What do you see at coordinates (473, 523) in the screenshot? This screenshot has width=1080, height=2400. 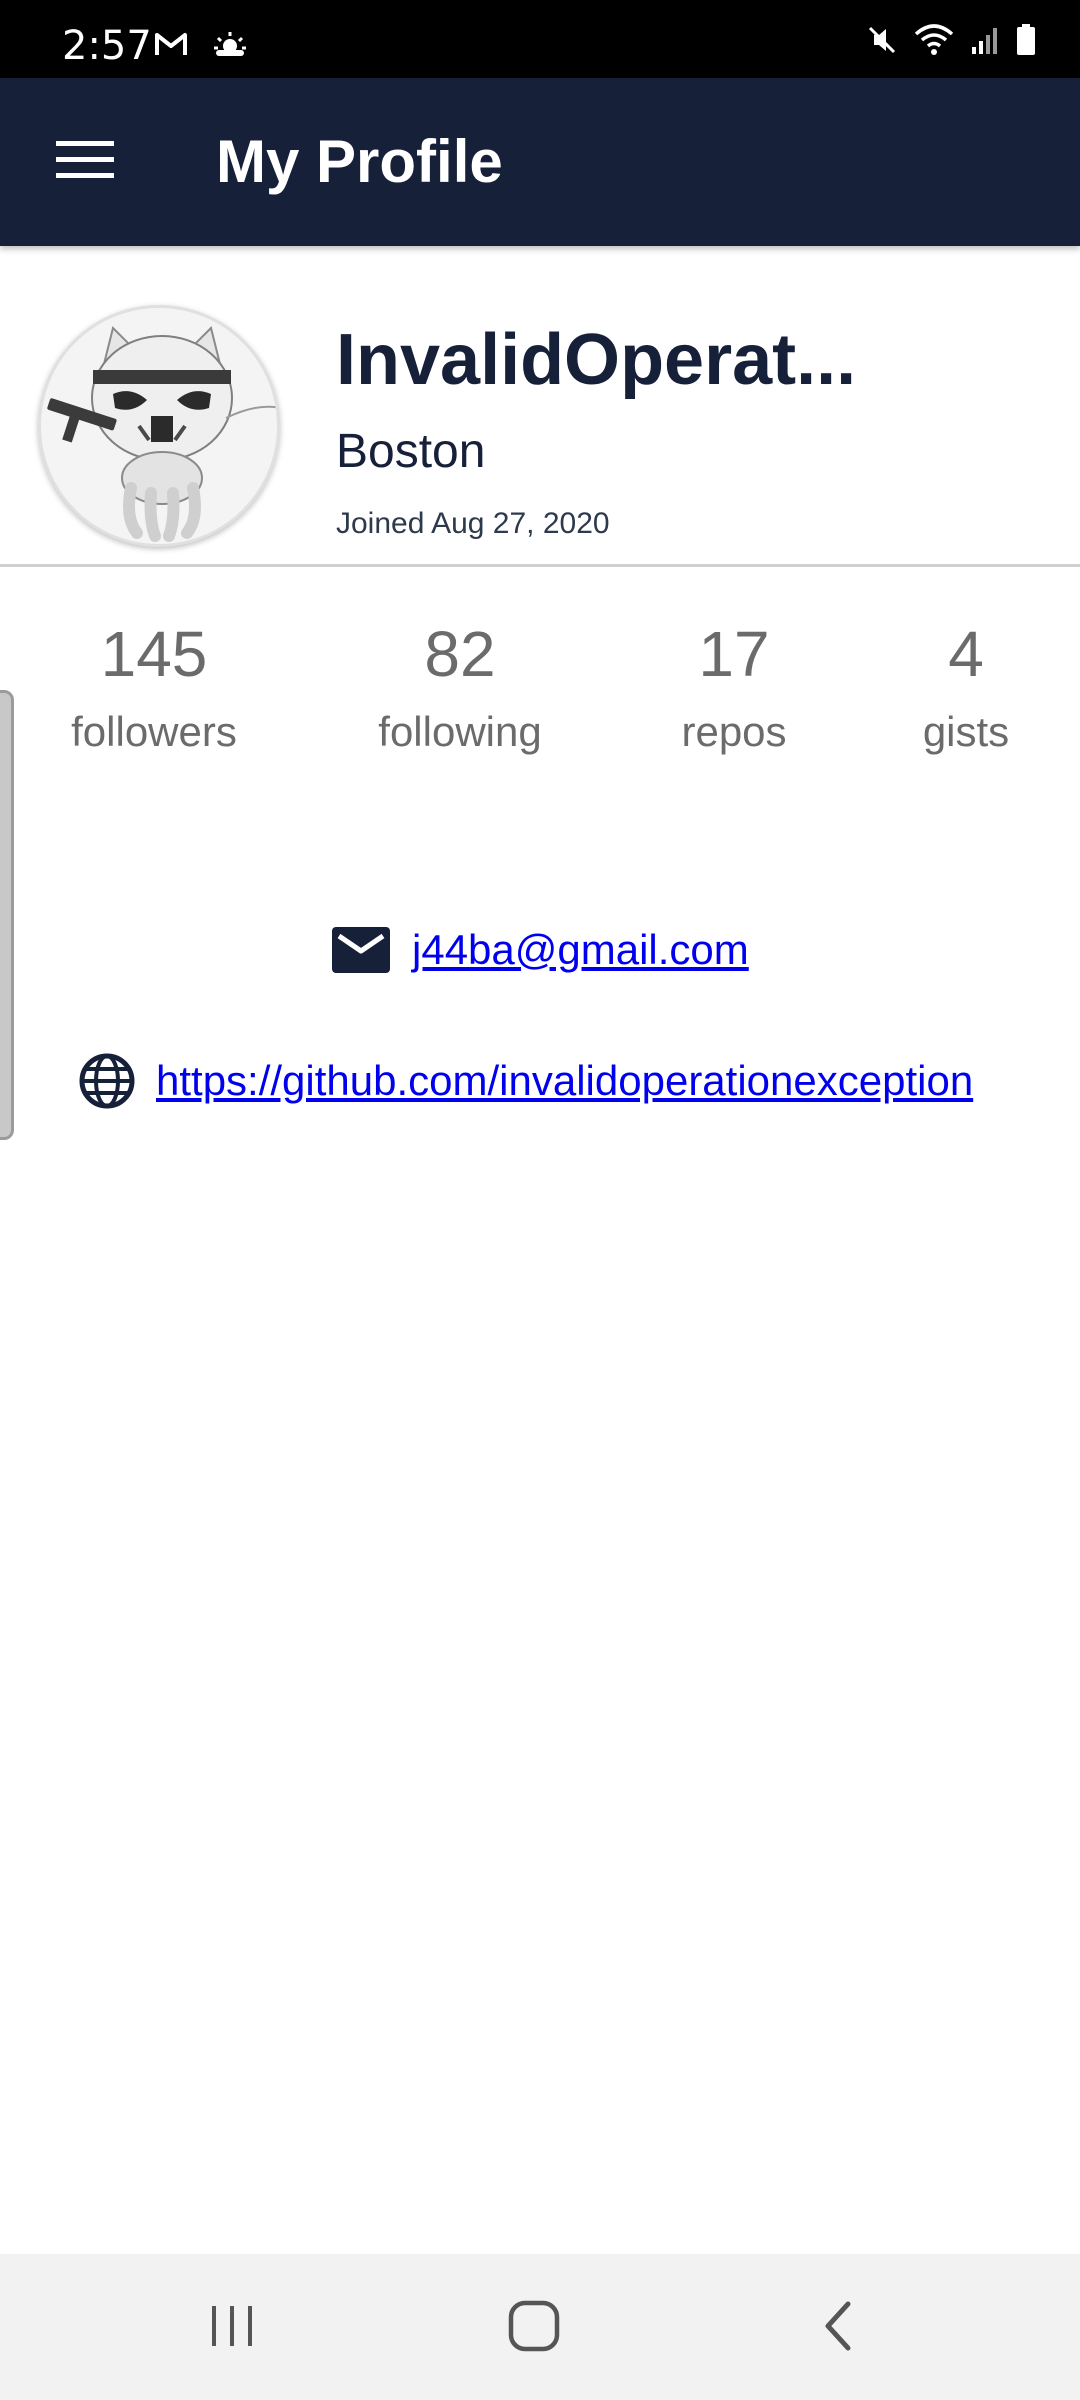 I see `profile-joined-date: Joined Aug 27, 2020` at bounding box center [473, 523].